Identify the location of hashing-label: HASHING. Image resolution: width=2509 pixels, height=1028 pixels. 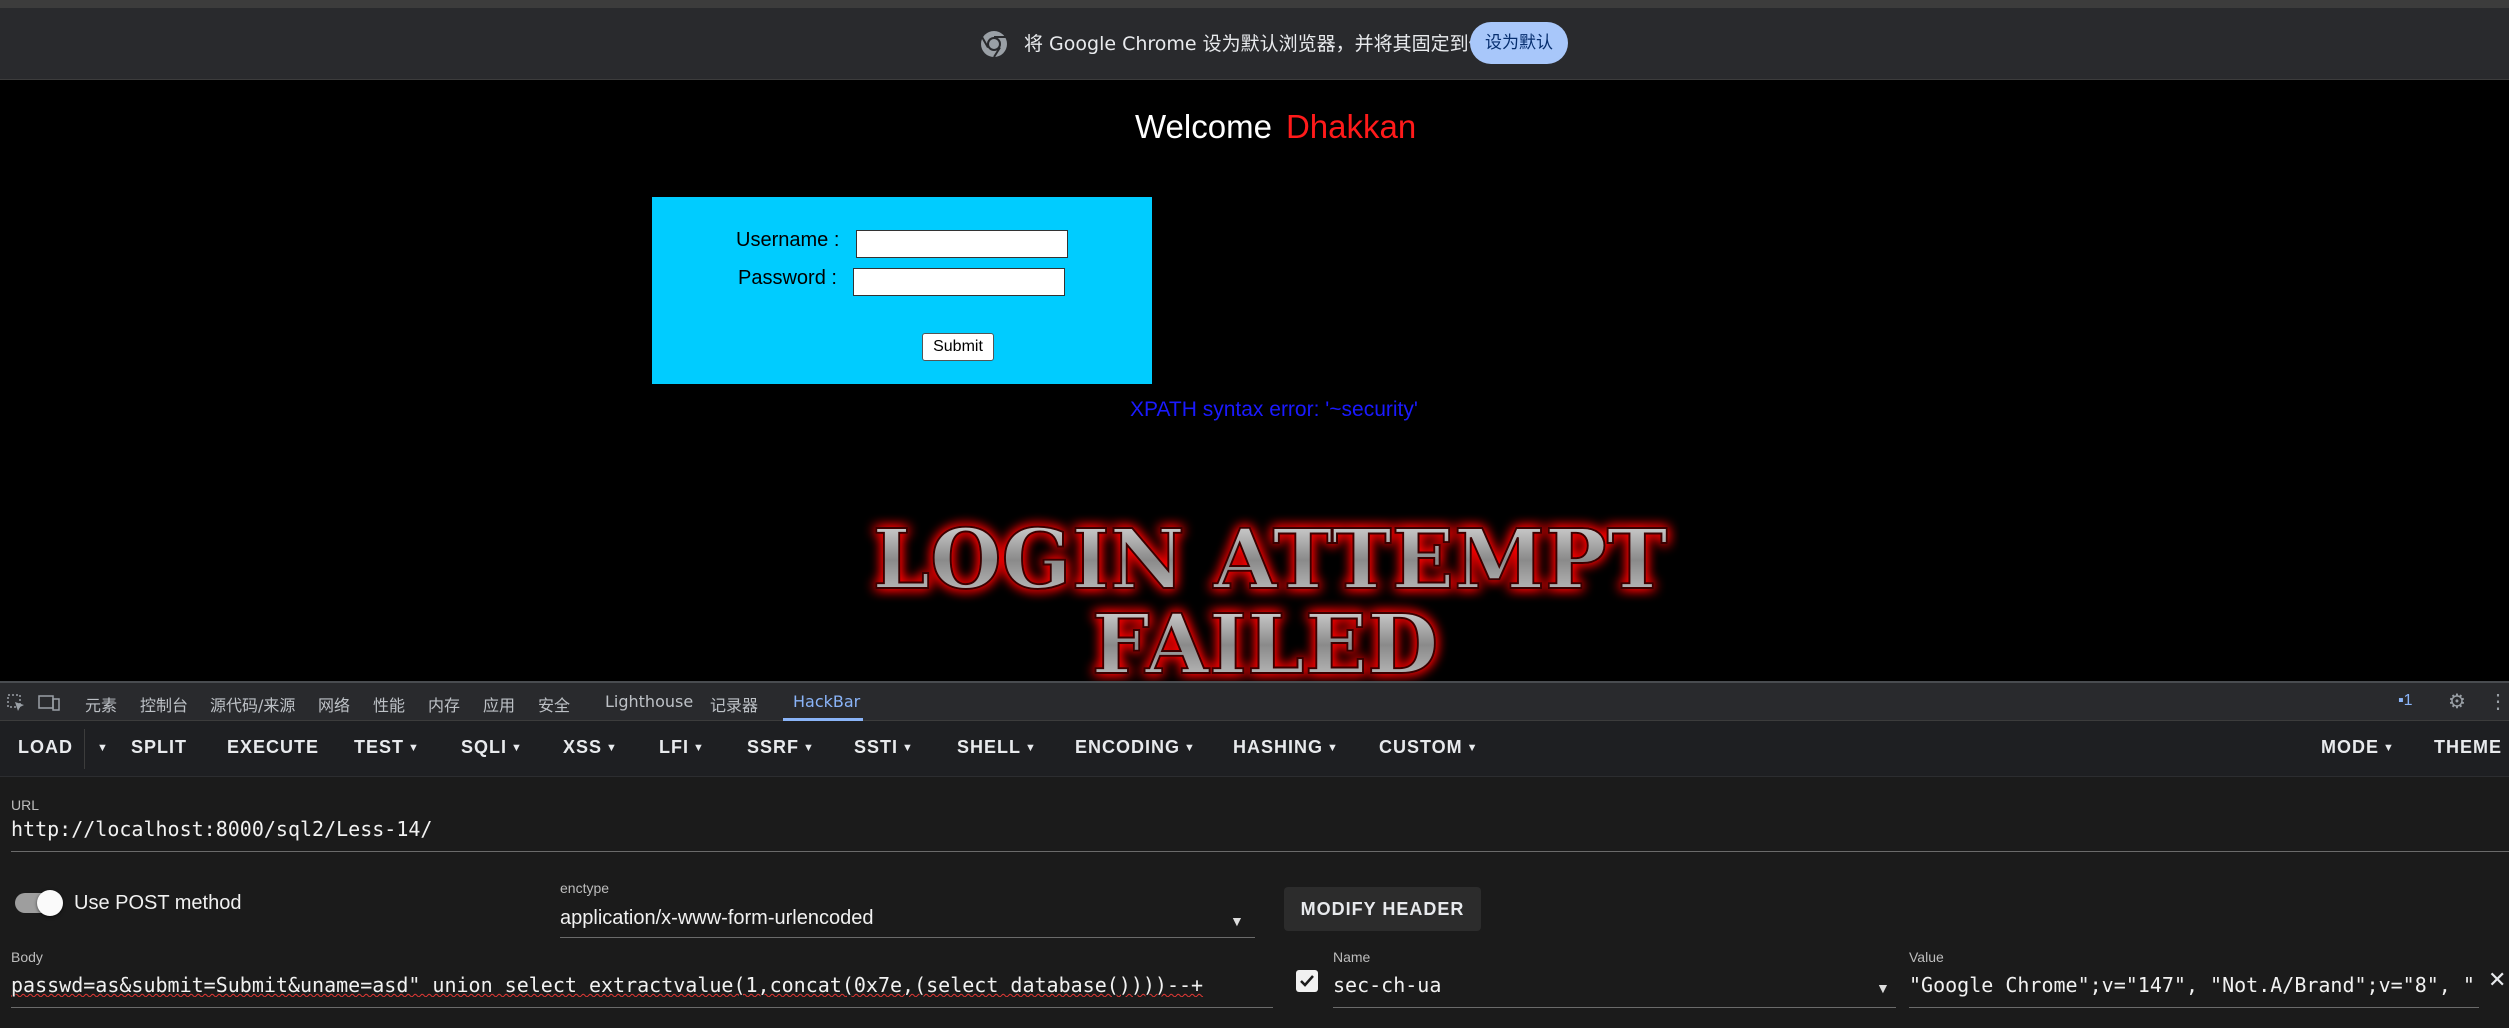
(1278, 747).